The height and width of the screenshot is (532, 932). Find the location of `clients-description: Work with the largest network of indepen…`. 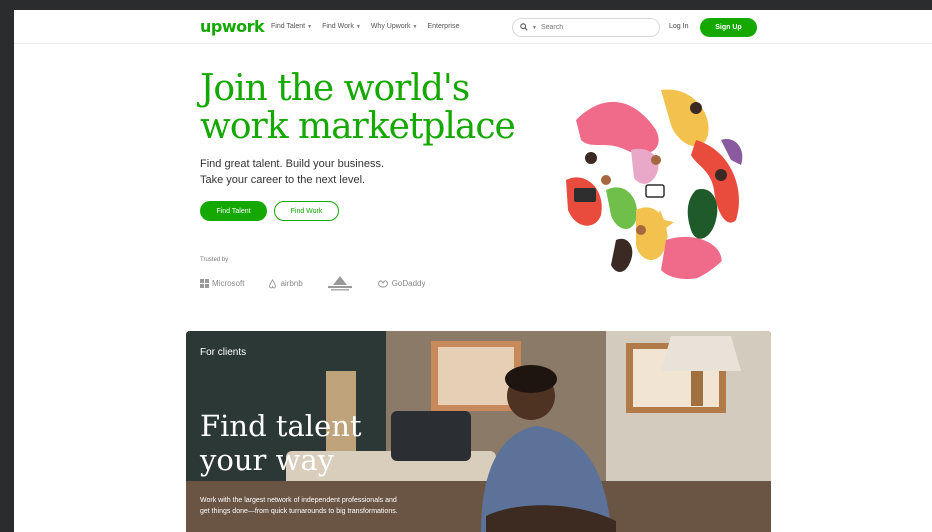

clients-description: Work with the largest network of indepen… is located at coordinates (299, 506).